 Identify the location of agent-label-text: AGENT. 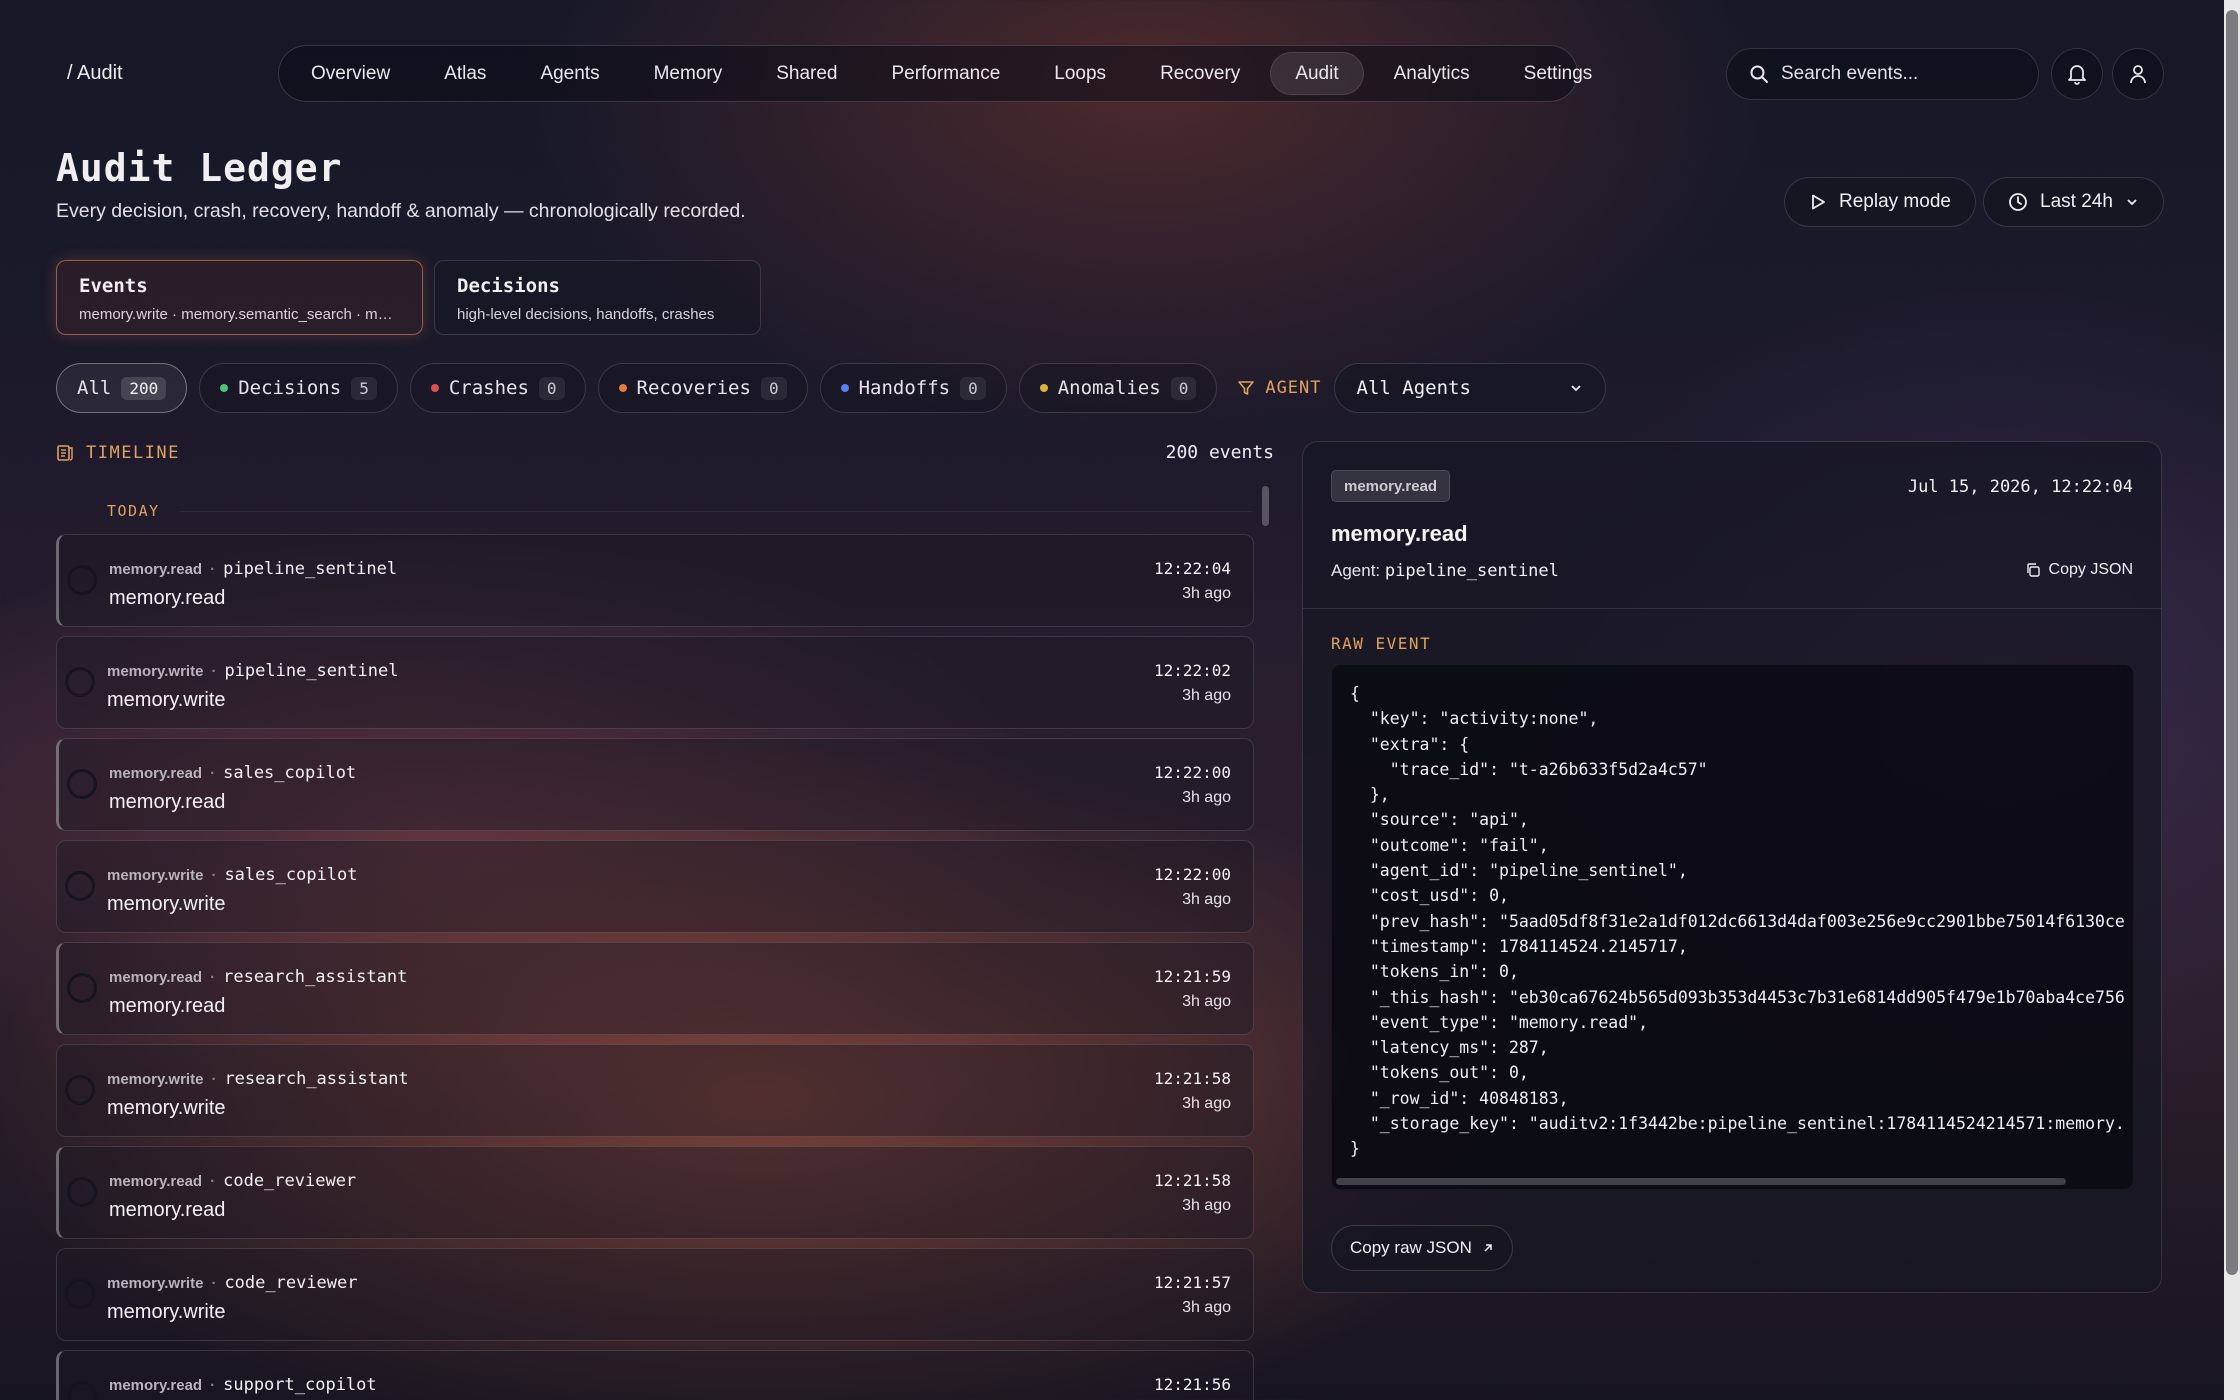
(1293, 388).